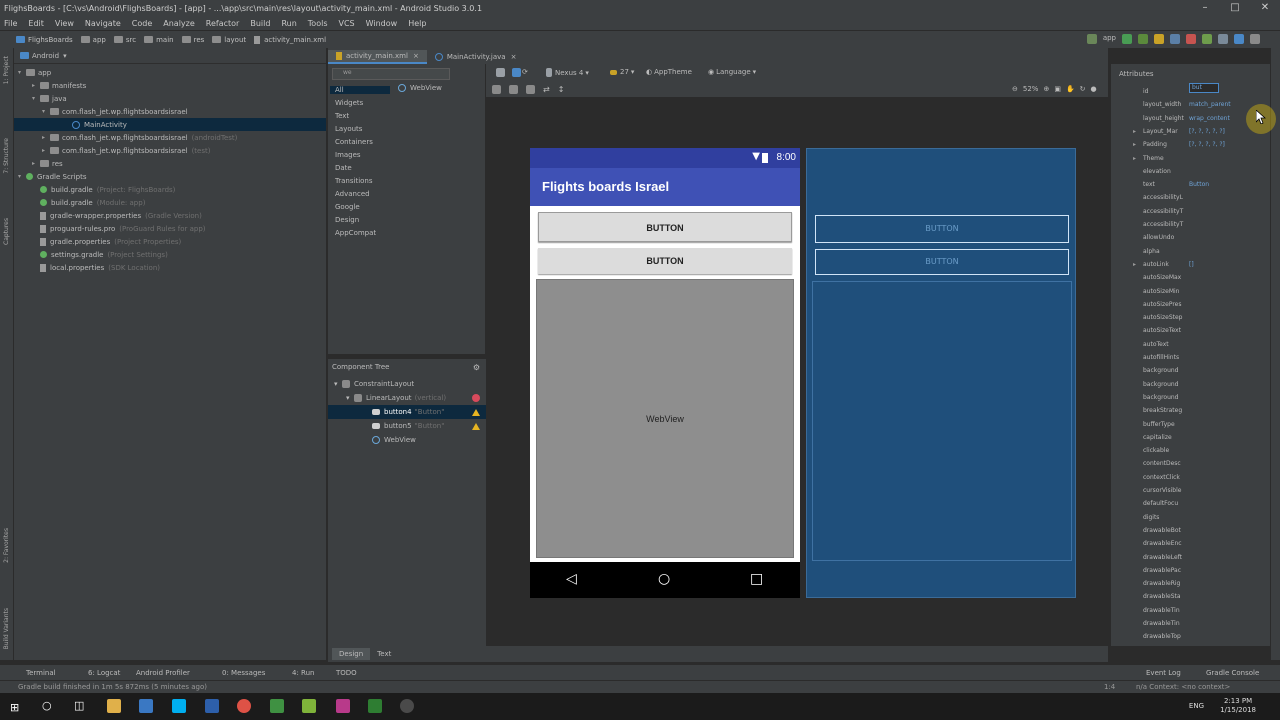 The width and height of the screenshot is (1280, 720). I want to click on menu-code: Code, so click(142, 23).